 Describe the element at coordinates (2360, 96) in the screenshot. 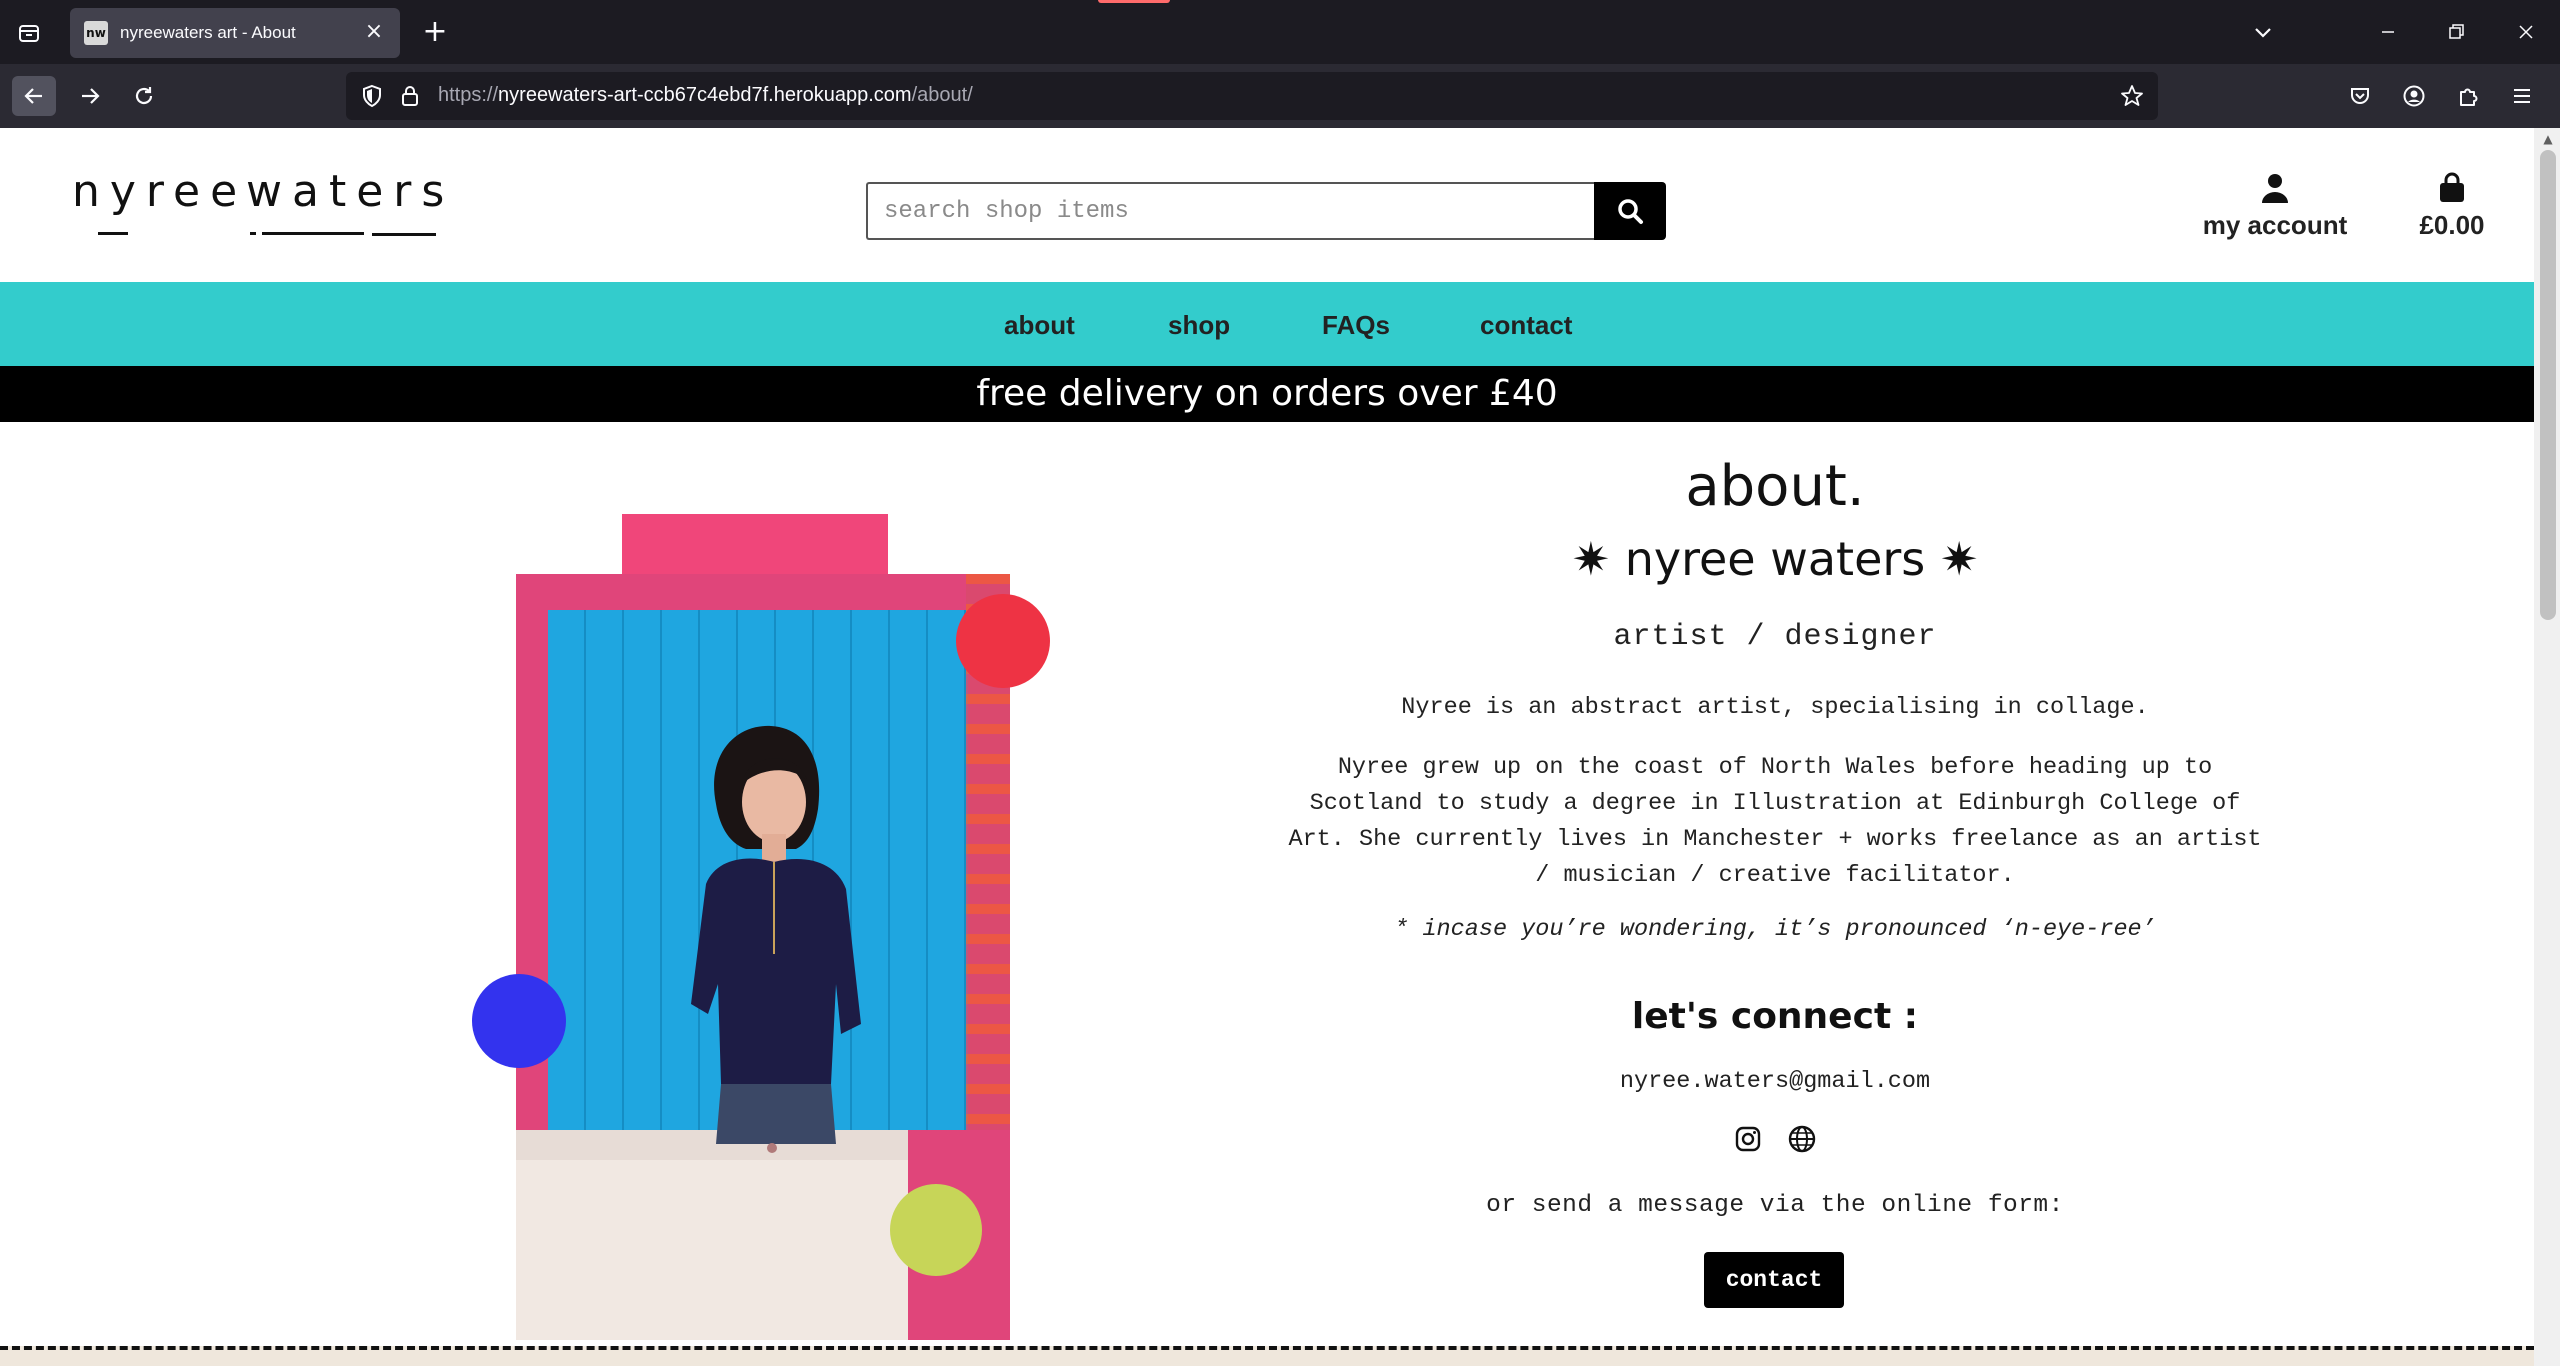

I see `pocket-icon` at that location.